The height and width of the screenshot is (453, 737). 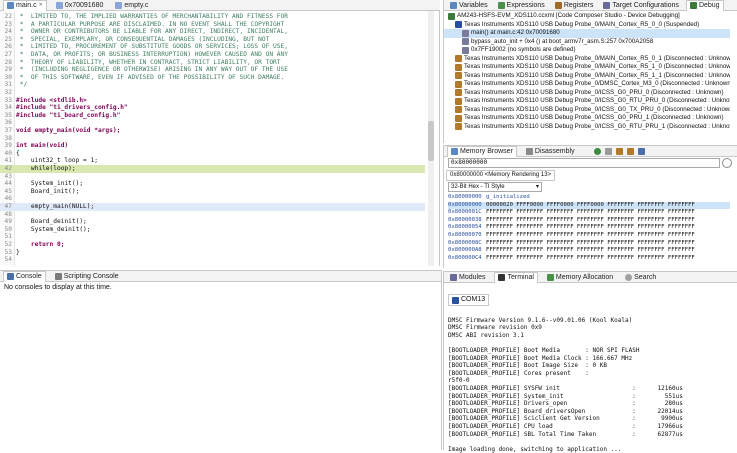 What do you see at coordinates (212, 116) in the screenshot?
I see `code-line: 35 #include "ti_board_config.h"` at bounding box center [212, 116].